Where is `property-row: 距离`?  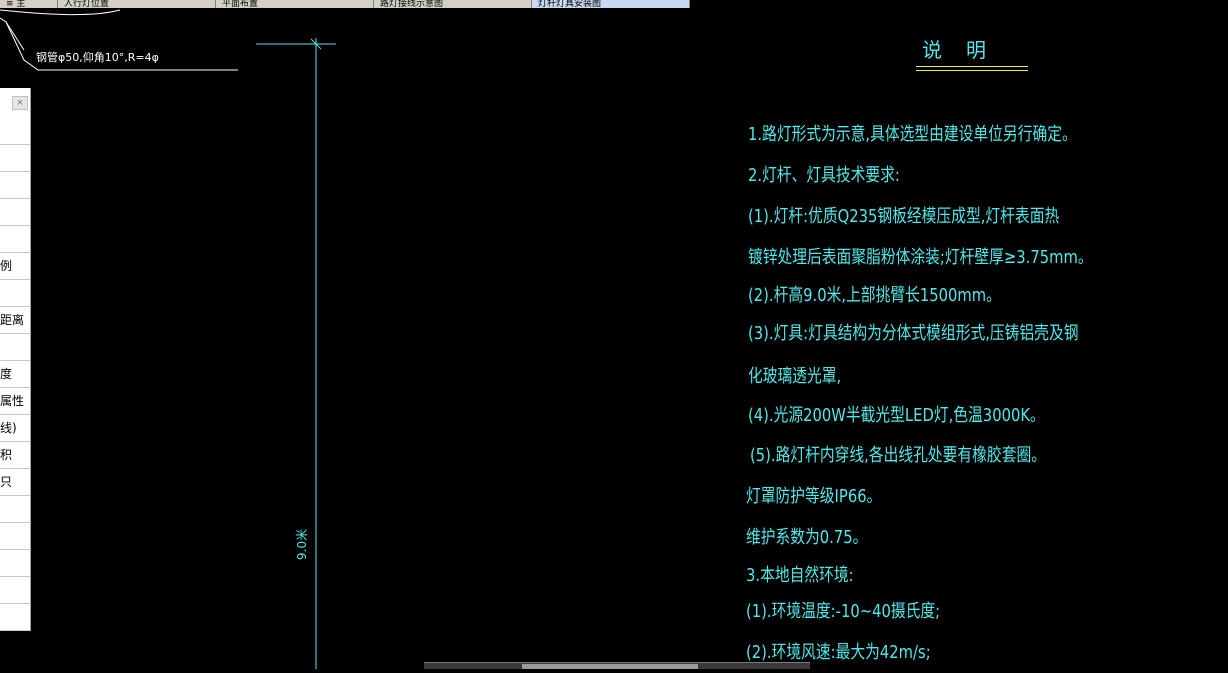
property-row: 距离 is located at coordinates (15, 320).